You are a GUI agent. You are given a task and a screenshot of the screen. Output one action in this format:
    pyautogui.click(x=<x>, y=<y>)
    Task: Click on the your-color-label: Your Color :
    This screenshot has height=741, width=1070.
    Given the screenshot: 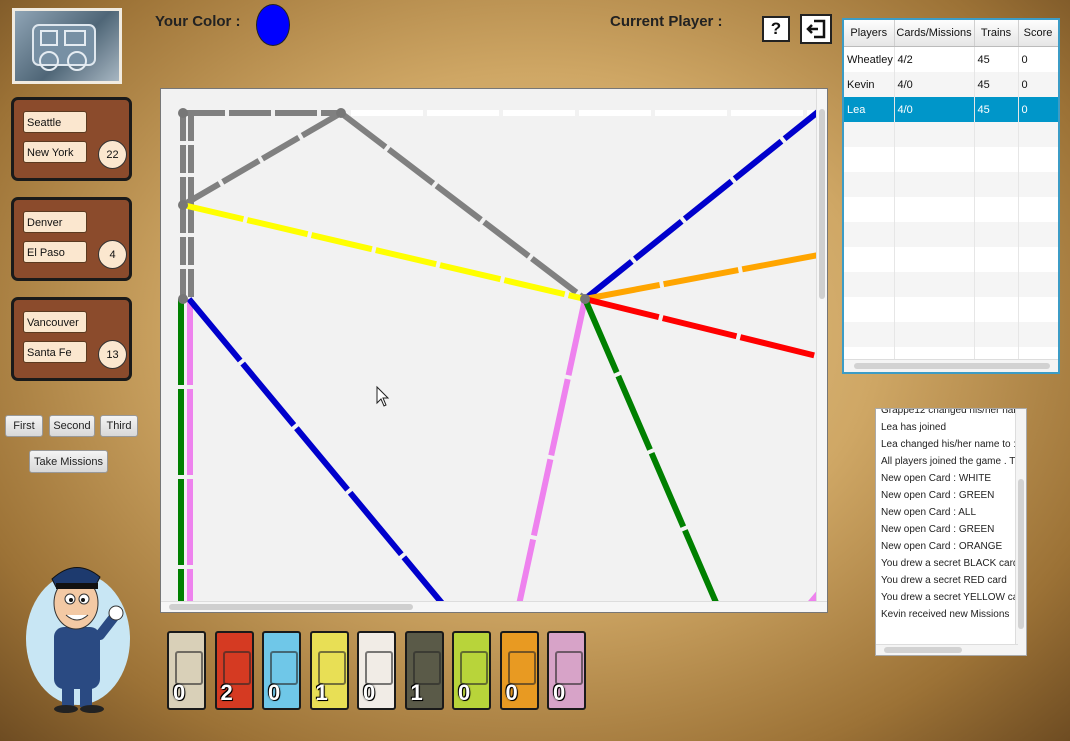 What is the action you would take?
    pyautogui.click(x=198, y=21)
    